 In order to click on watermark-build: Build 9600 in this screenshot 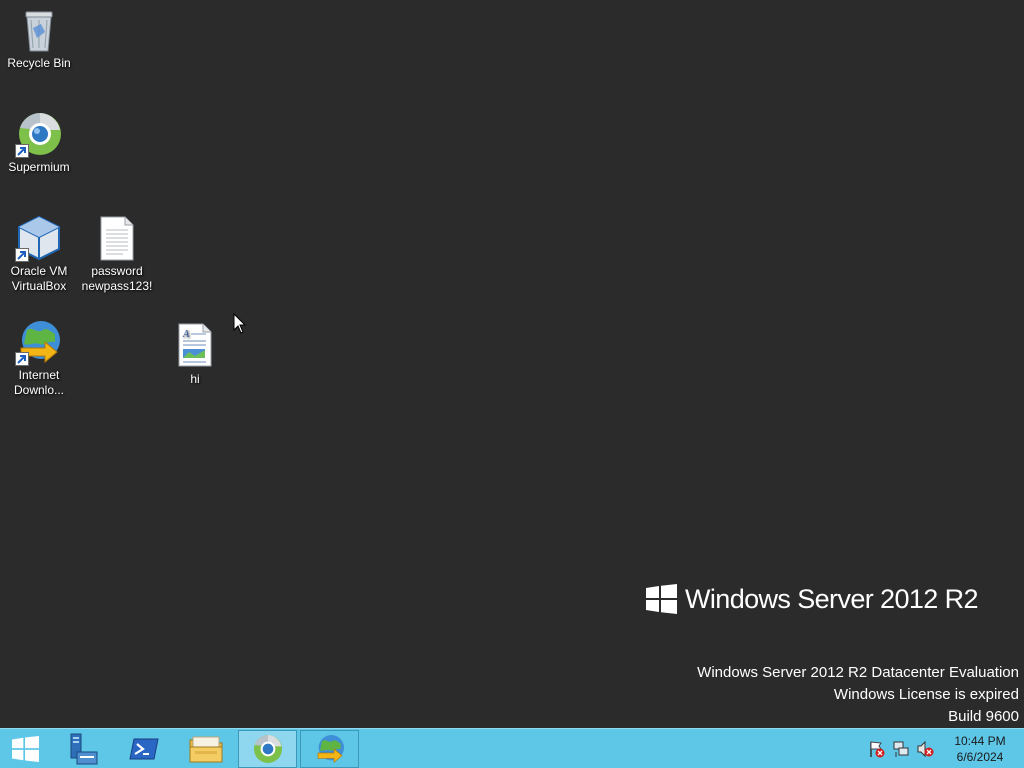, I will do `click(983, 716)`.